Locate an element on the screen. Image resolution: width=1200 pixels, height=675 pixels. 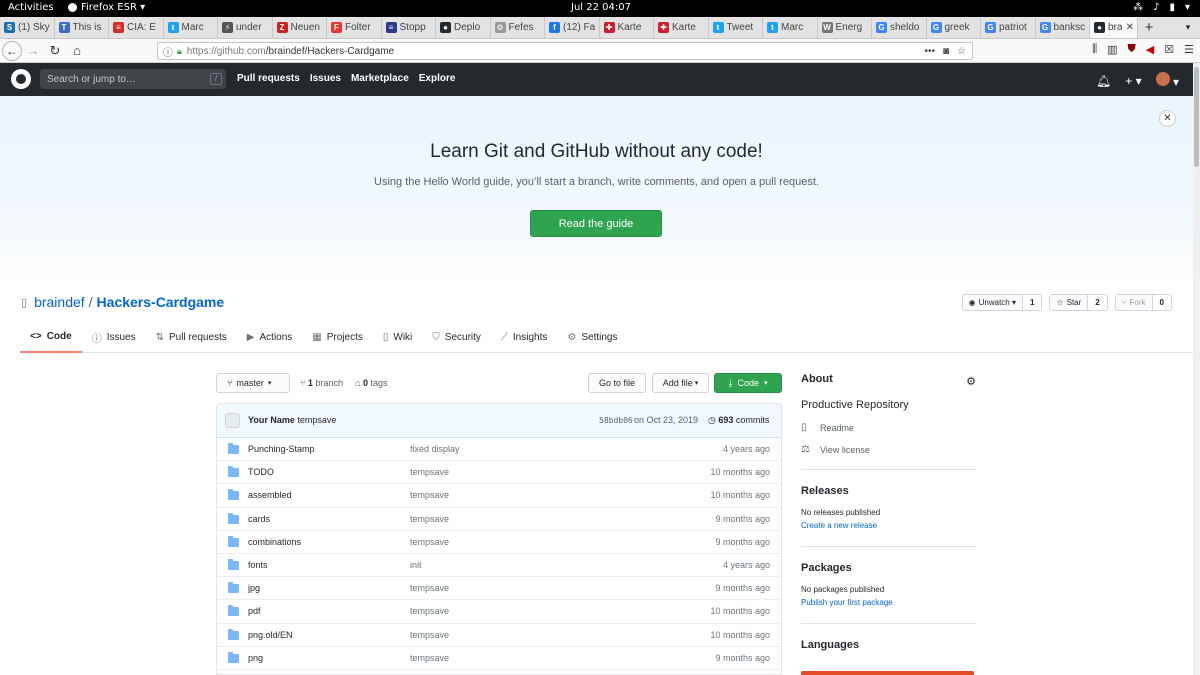
file-name-link: Punching-Stamp is located at coordinates (281, 449).